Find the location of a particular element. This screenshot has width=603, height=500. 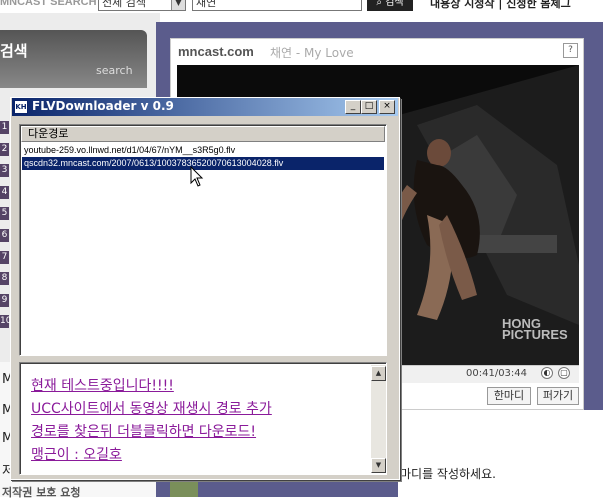

volume-icon: ◐ is located at coordinates (547, 373).